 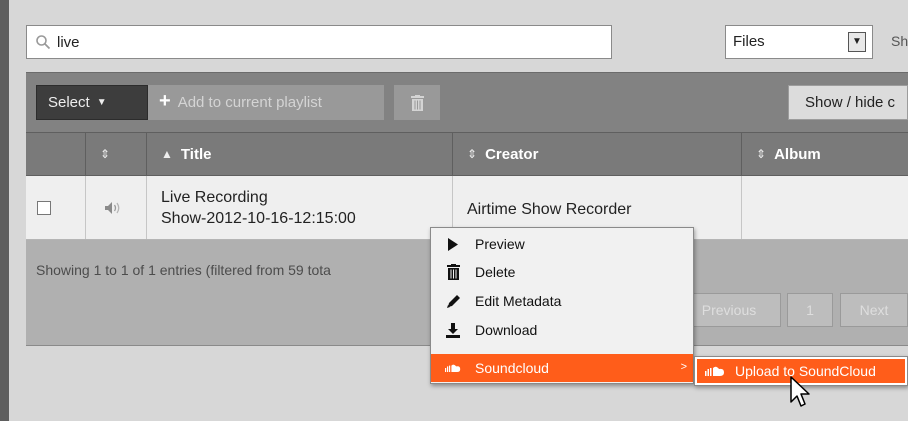 What do you see at coordinates (797, 154) in the screenshot?
I see `header-album-label: Album` at bounding box center [797, 154].